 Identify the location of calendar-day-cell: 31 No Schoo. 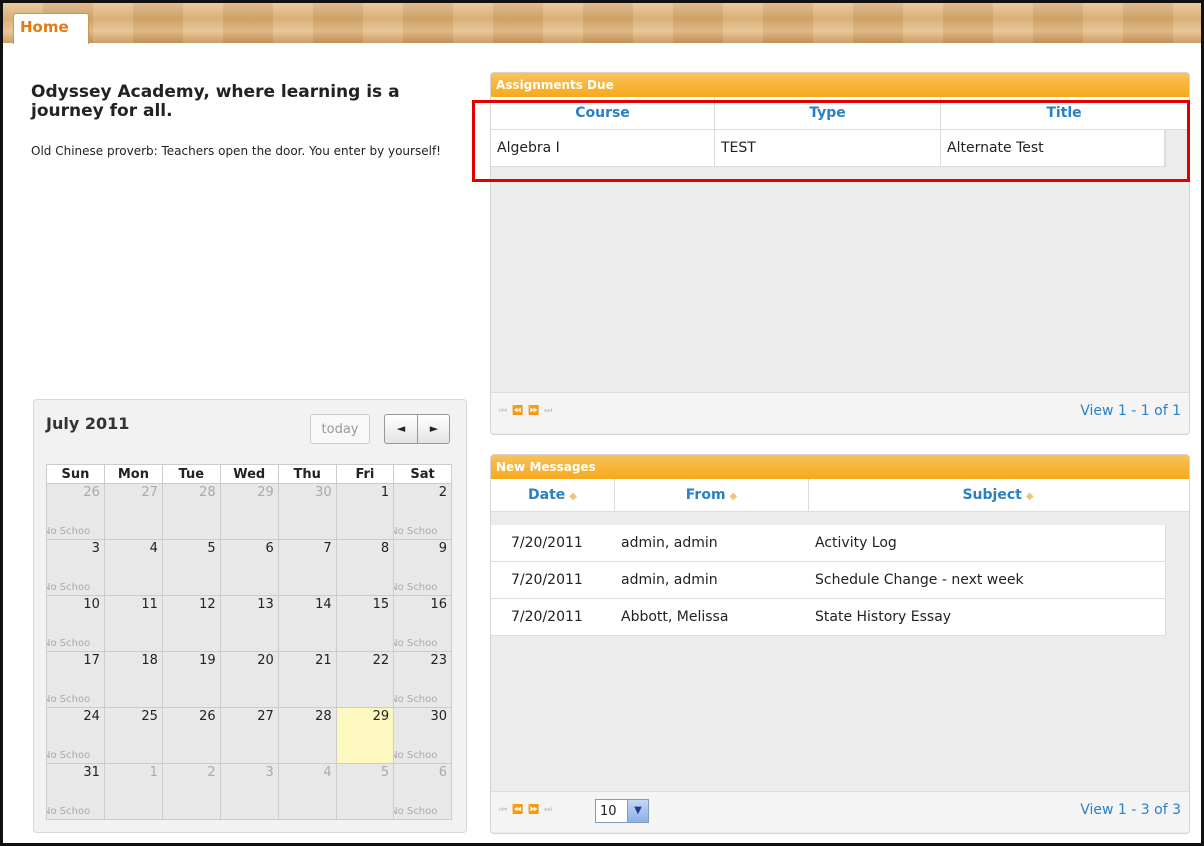
(75, 791).